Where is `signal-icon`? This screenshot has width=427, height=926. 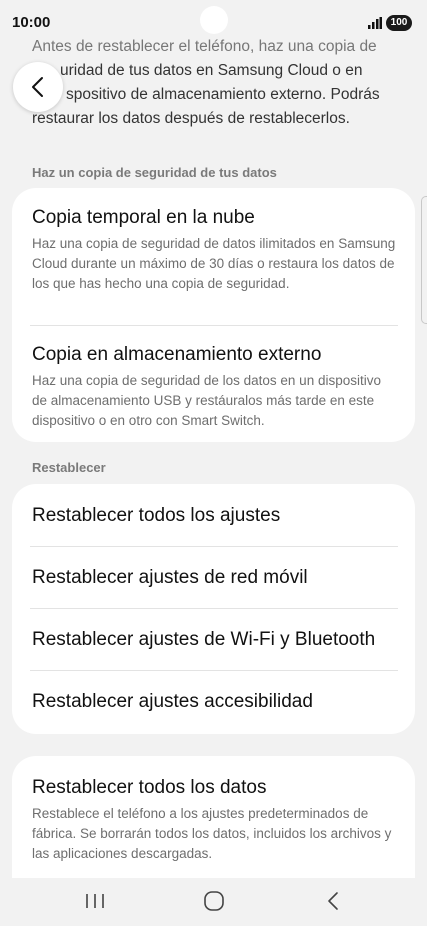
signal-icon is located at coordinates (375, 23).